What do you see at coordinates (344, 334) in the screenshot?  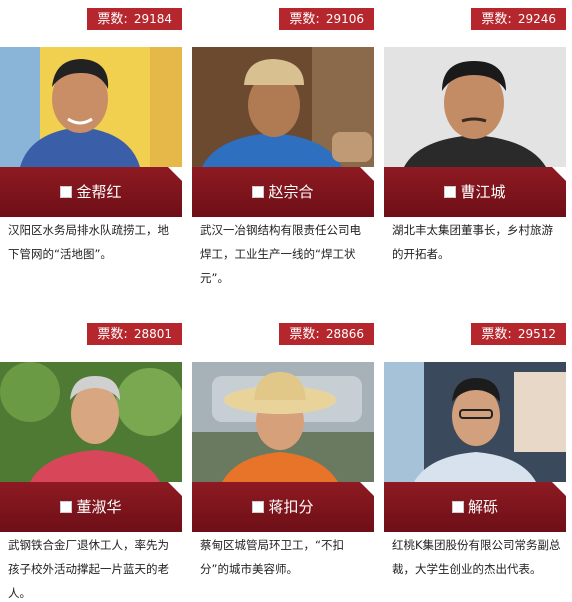 I see `vote-count: 28866` at bounding box center [344, 334].